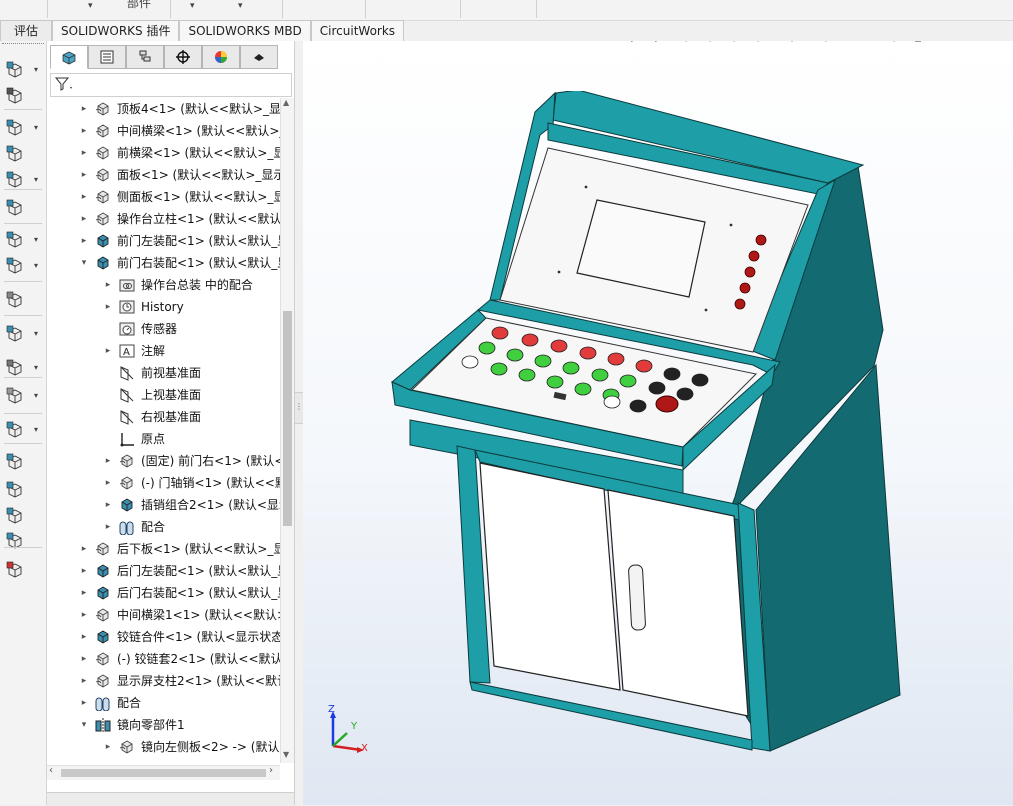 This screenshot has width=1013, height=806. What do you see at coordinates (286, 102) in the screenshot?
I see `scroll-up-icon: ▲` at bounding box center [286, 102].